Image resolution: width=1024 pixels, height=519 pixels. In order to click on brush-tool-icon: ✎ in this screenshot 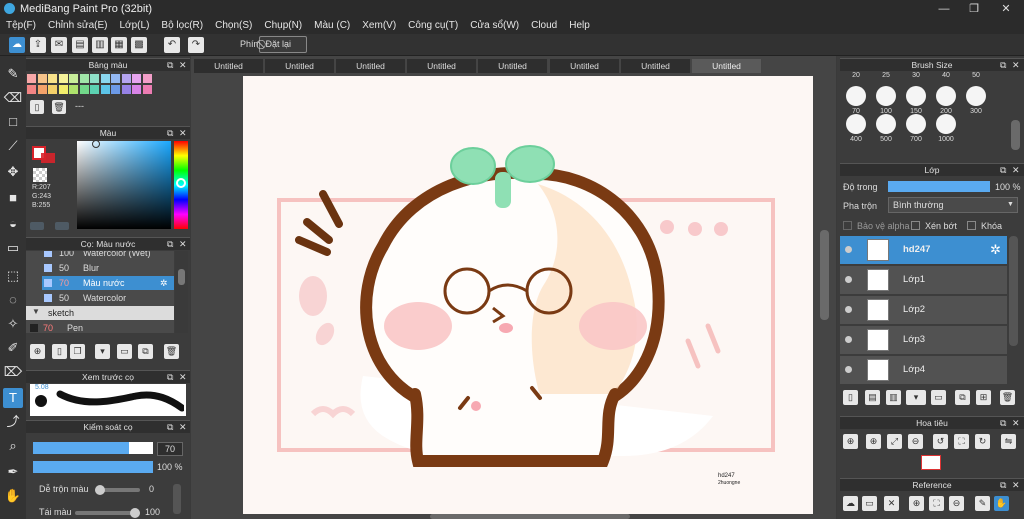, I will do `click(13, 74)`.